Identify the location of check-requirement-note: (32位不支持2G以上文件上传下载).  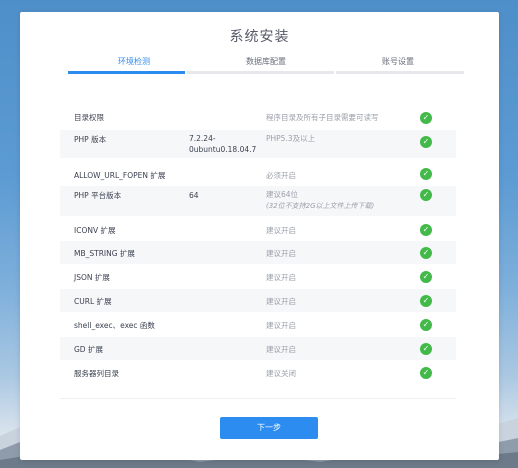
(320, 206).